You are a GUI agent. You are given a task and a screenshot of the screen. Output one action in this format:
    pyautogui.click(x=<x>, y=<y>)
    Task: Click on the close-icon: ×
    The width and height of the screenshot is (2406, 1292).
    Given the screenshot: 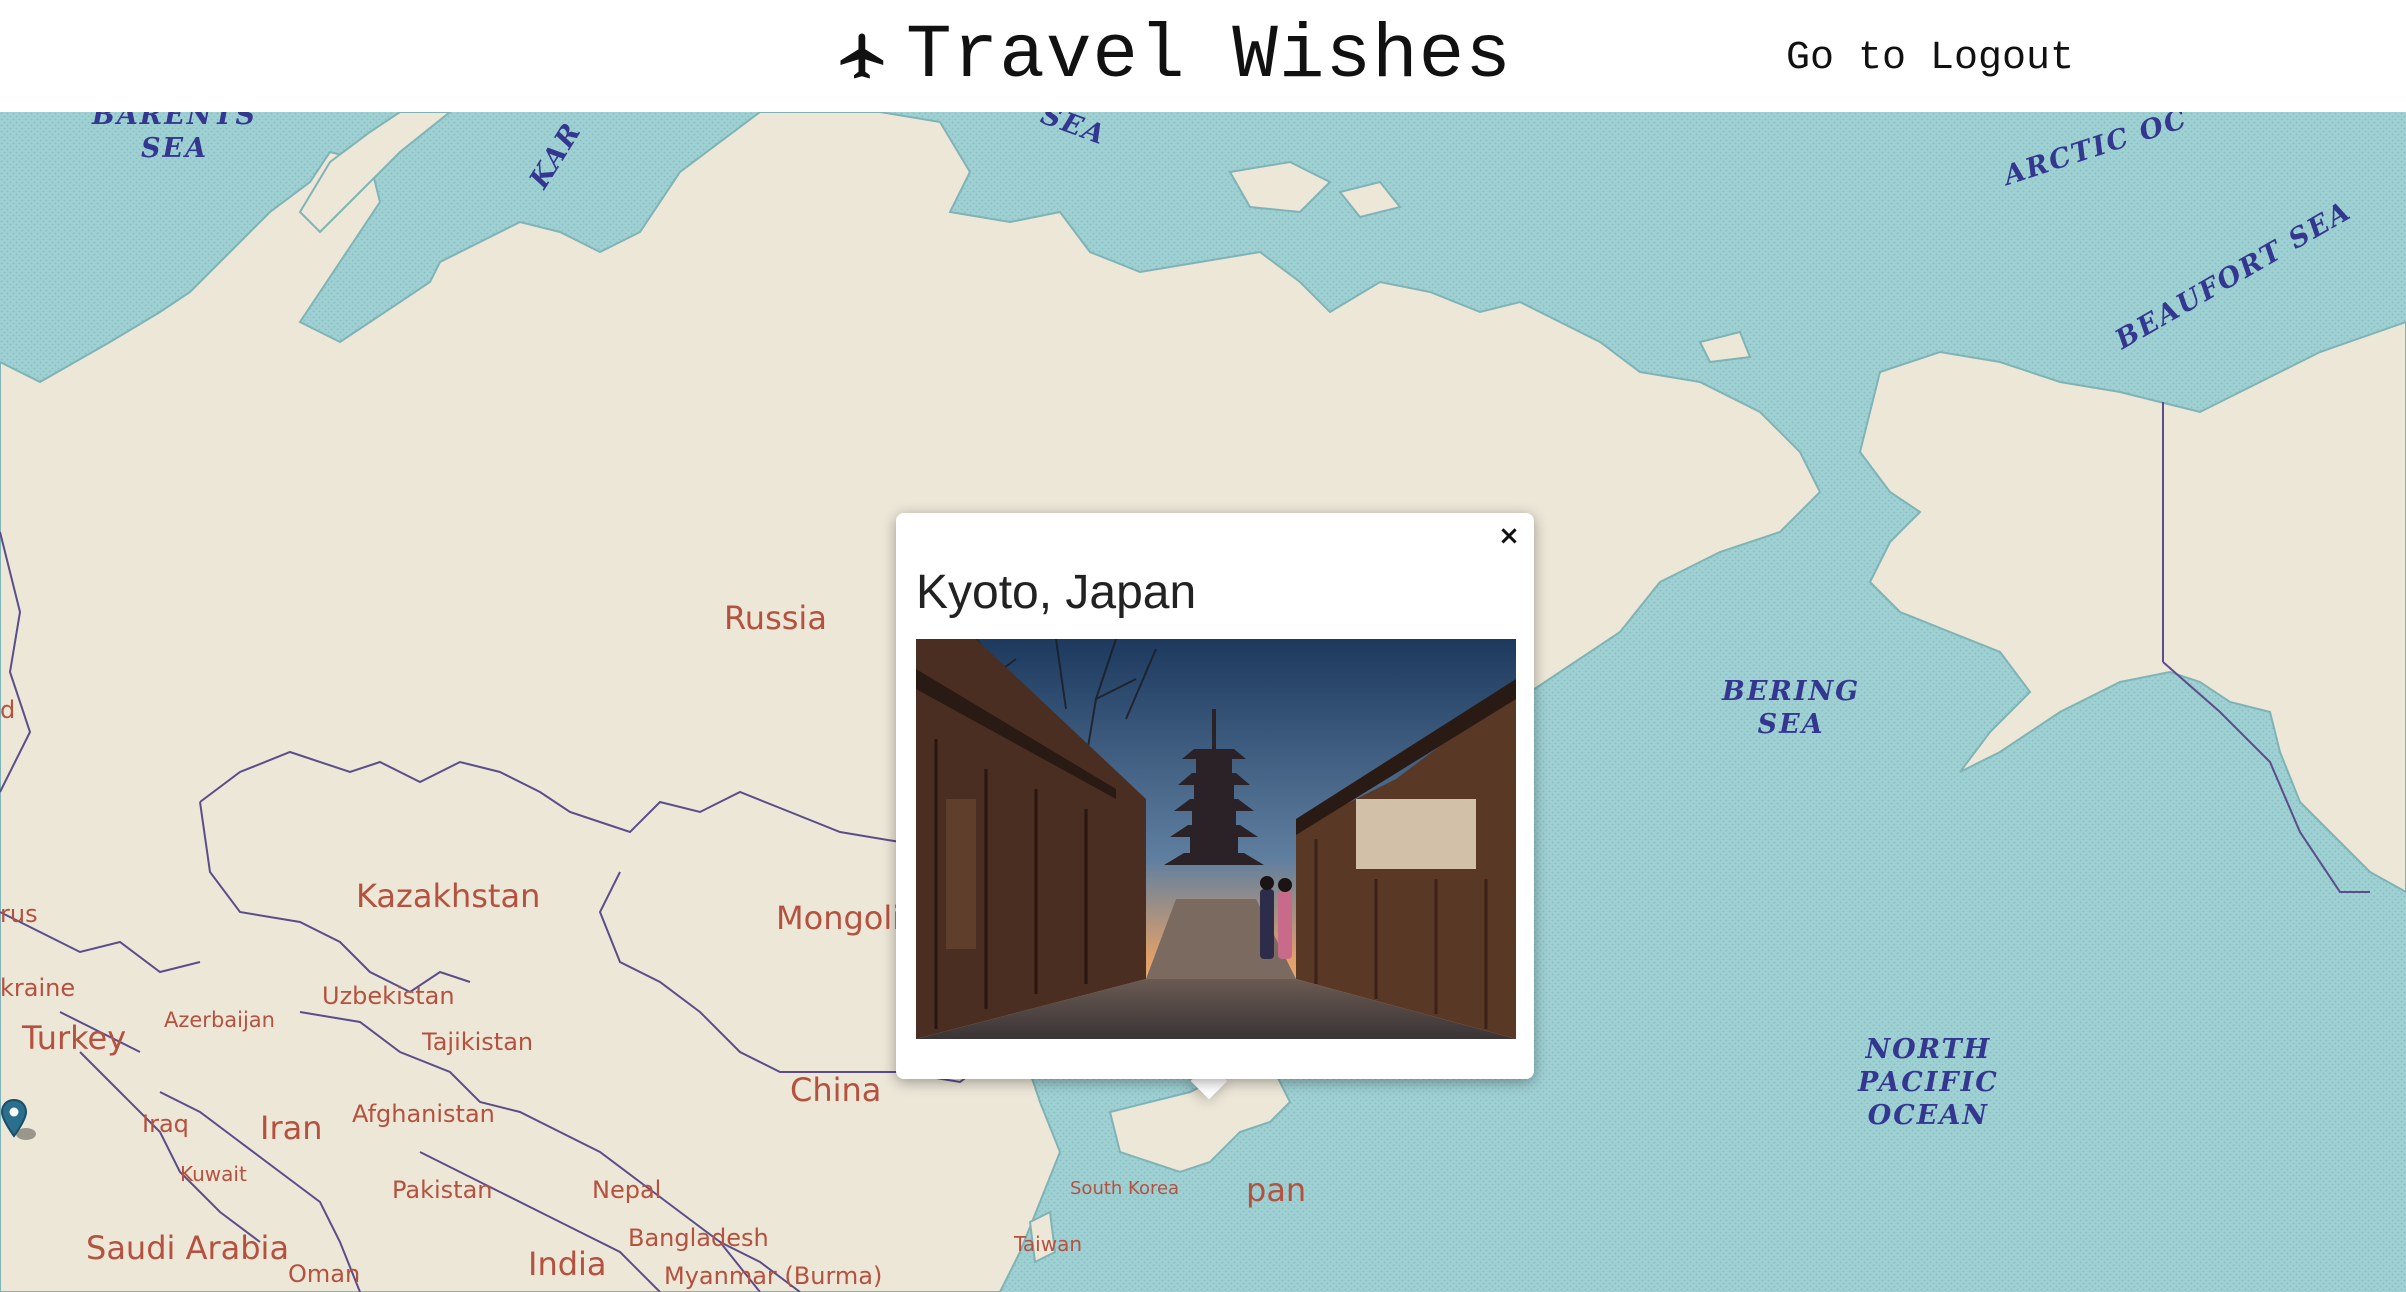 What is the action you would take?
    pyautogui.click(x=1509, y=536)
    